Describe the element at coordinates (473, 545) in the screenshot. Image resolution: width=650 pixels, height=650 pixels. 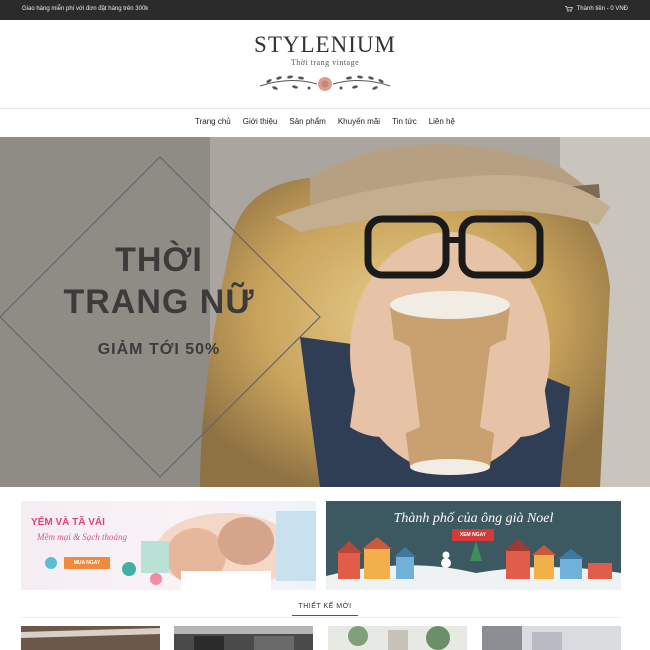
I see `promo-banner-christmas: Thành phố của ông già Noel XEM NGAY` at that location.